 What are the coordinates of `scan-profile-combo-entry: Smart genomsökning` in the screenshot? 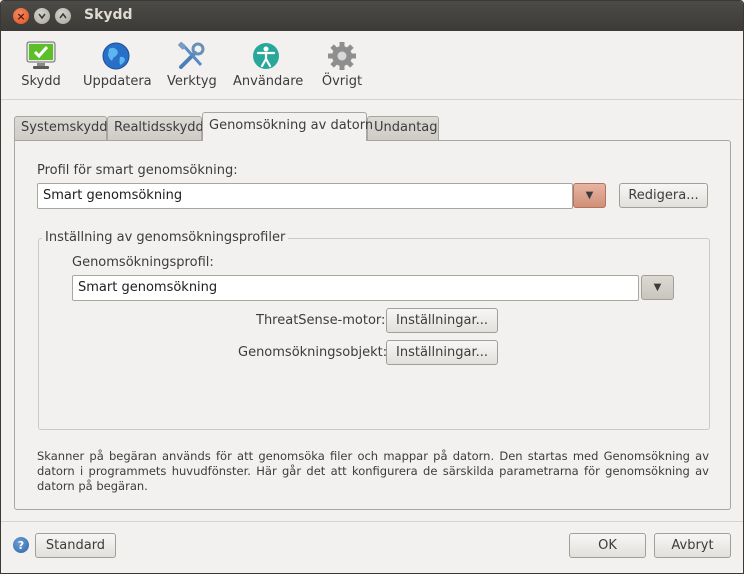 It's located at (355, 288).